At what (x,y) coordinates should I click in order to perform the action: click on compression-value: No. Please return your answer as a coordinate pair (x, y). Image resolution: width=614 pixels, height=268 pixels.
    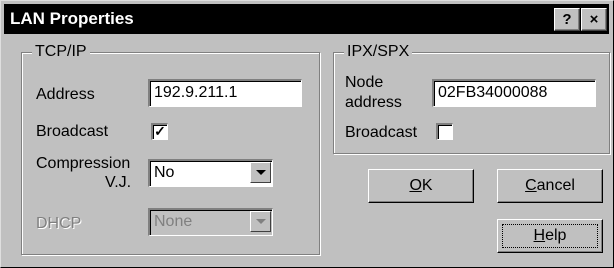
    Looking at the image, I should click on (164, 172).